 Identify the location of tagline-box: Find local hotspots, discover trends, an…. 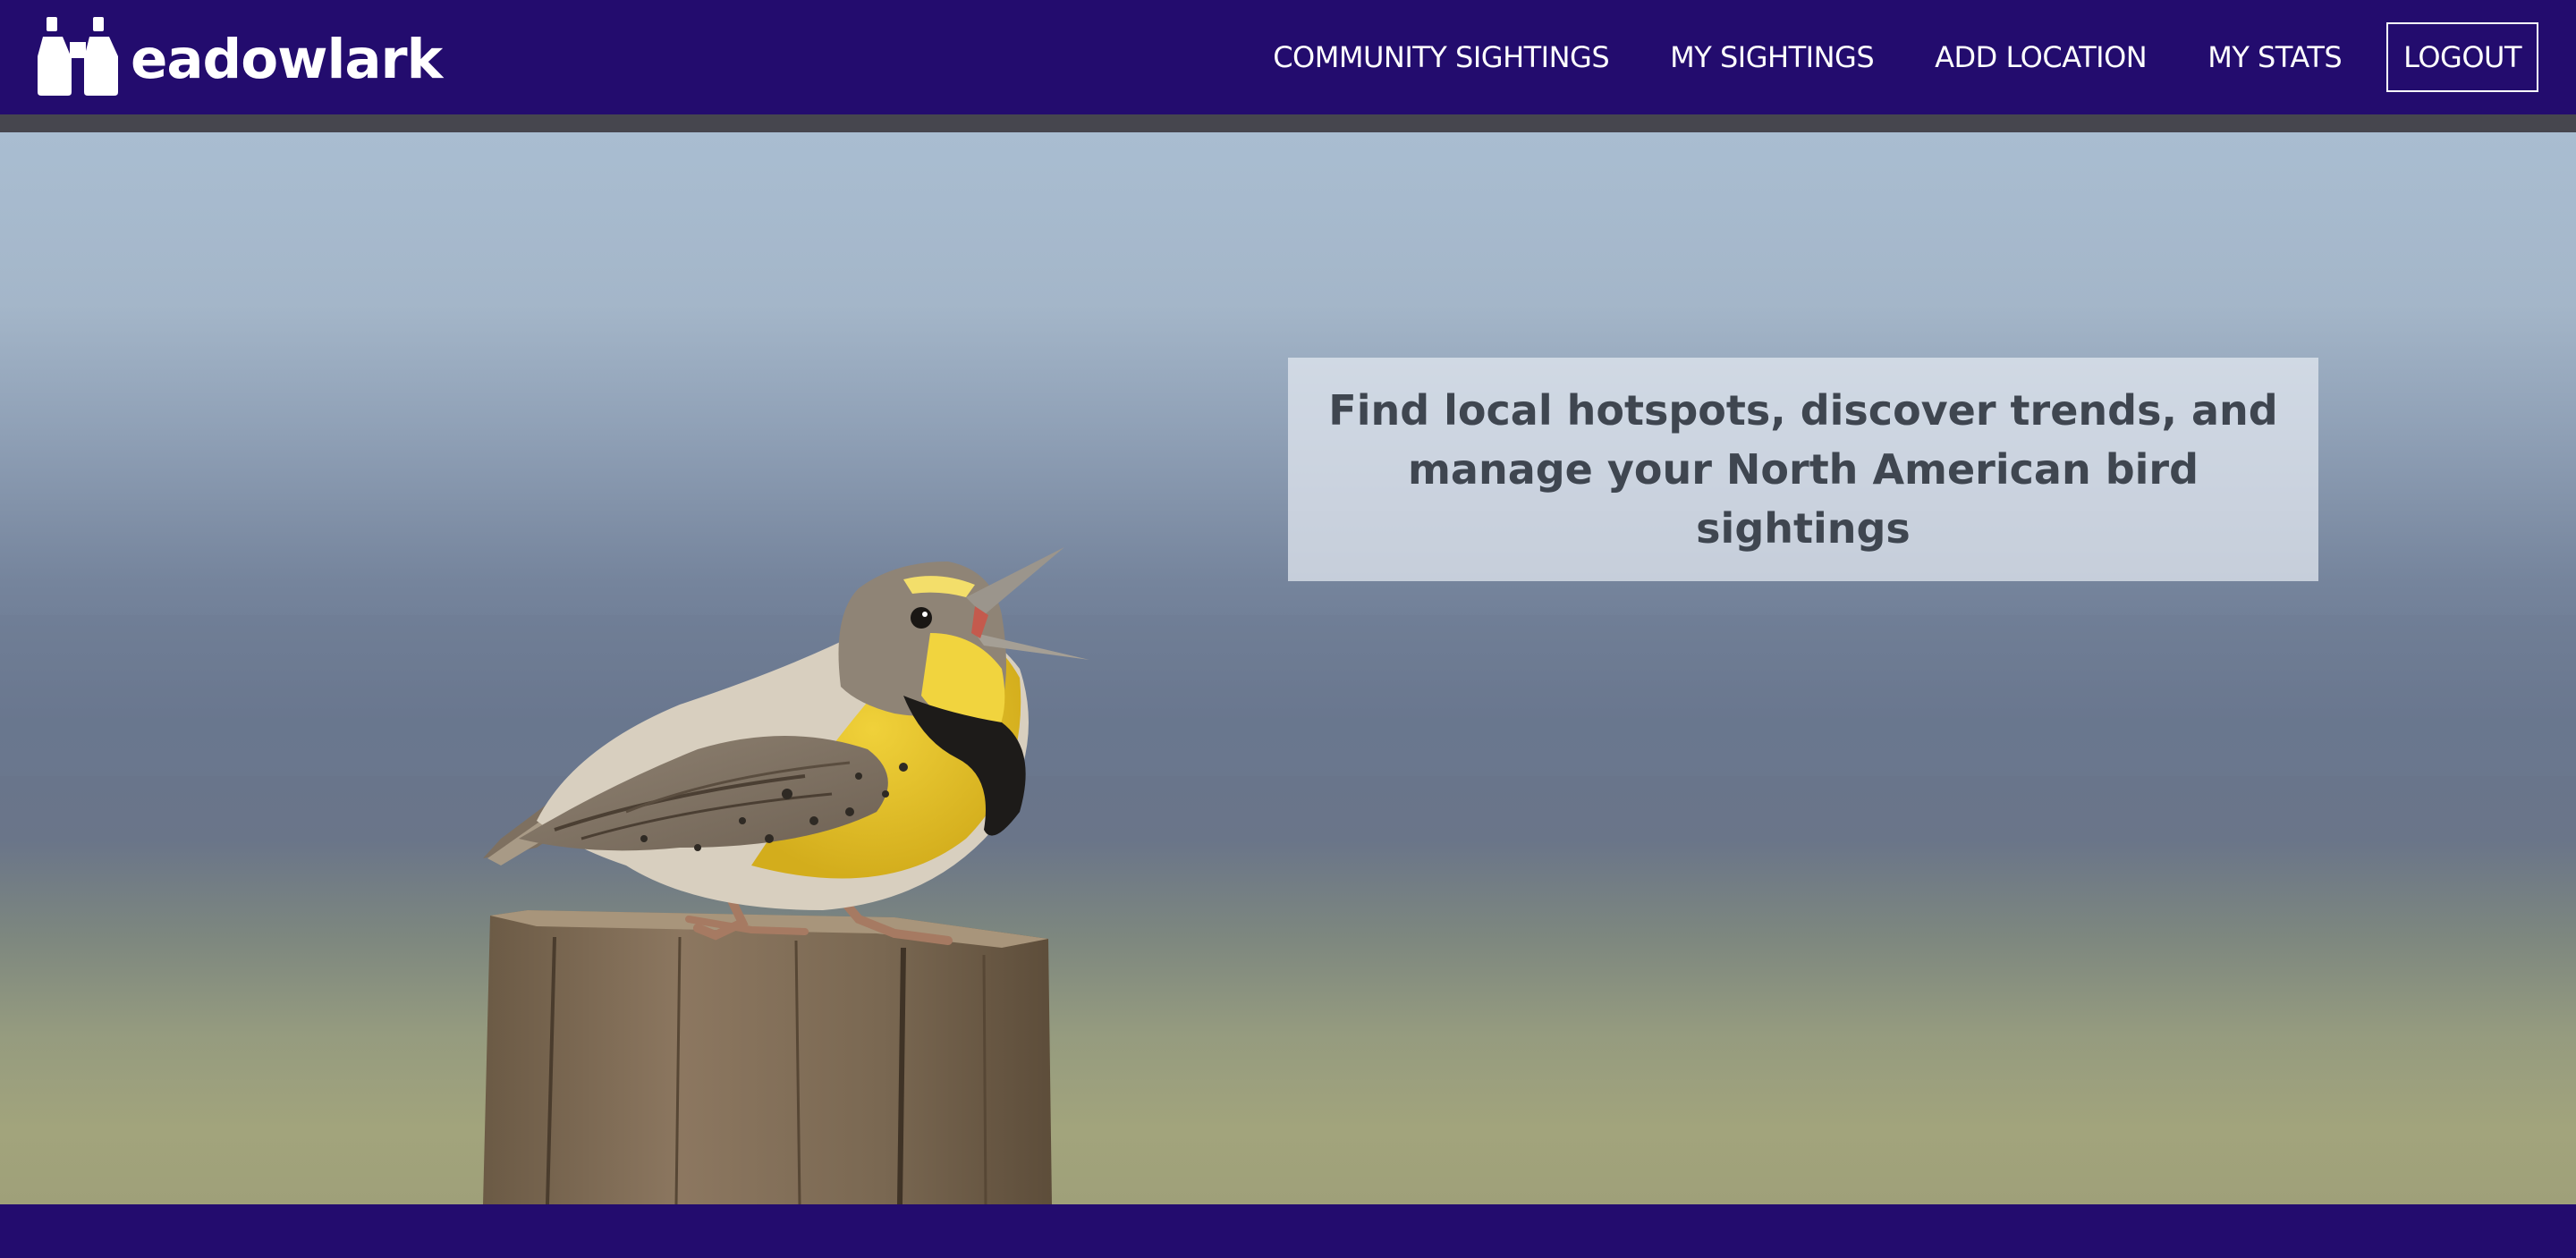
(1803, 470).